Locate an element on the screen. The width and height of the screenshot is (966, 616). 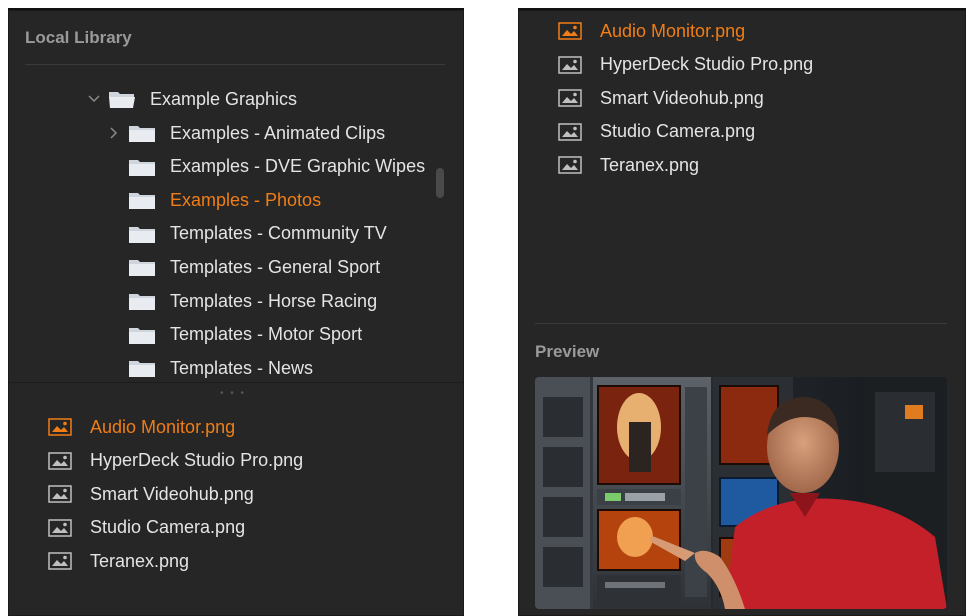
tree-label: Example Graphics is located at coordinates (224, 98).